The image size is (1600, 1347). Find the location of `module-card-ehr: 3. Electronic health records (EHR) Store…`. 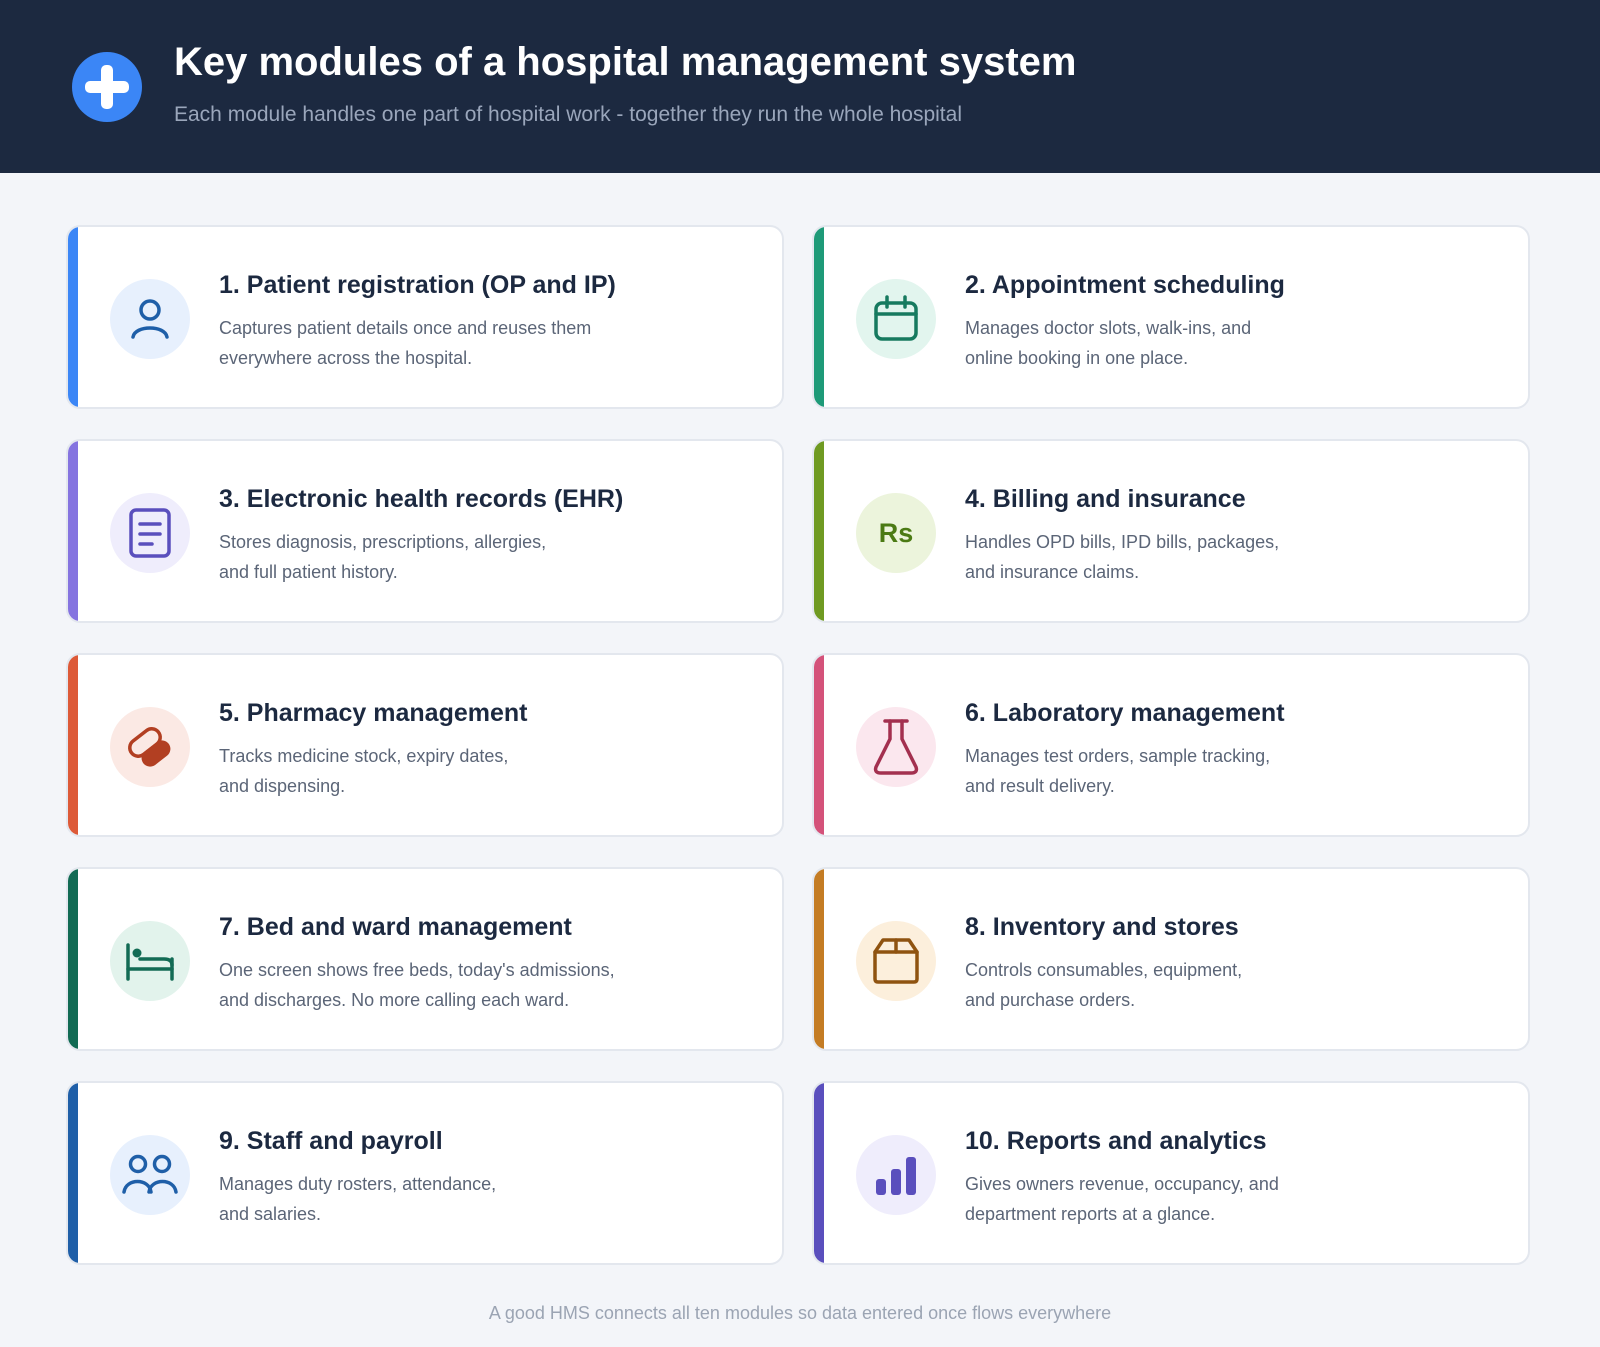

module-card-ehr: 3. Electronic health records (EHR) Store… is located at coordinates (425, 531).